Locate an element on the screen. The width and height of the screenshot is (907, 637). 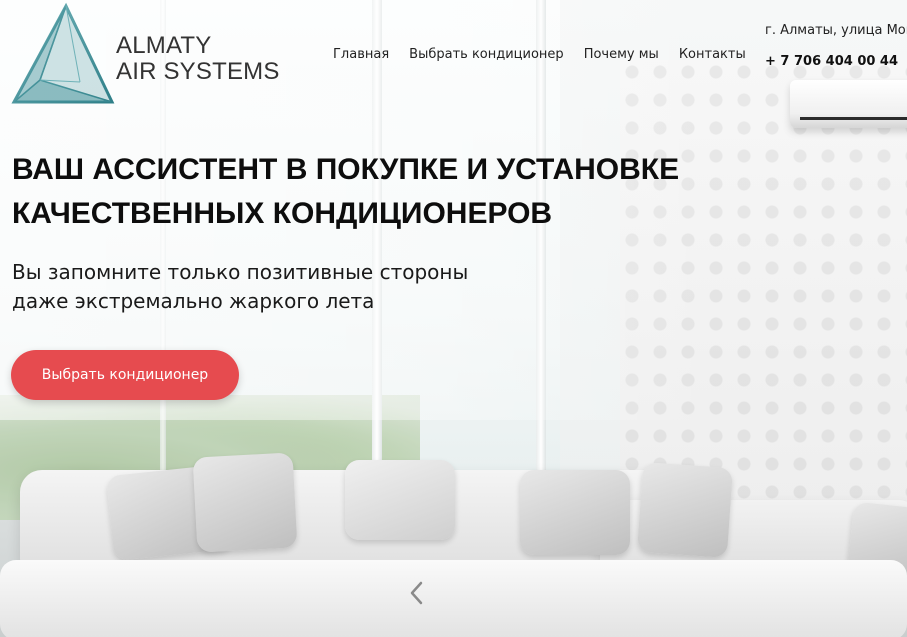
site-logo: ALMATY AIR SYSTEMS is located at coordinates (144, 54).